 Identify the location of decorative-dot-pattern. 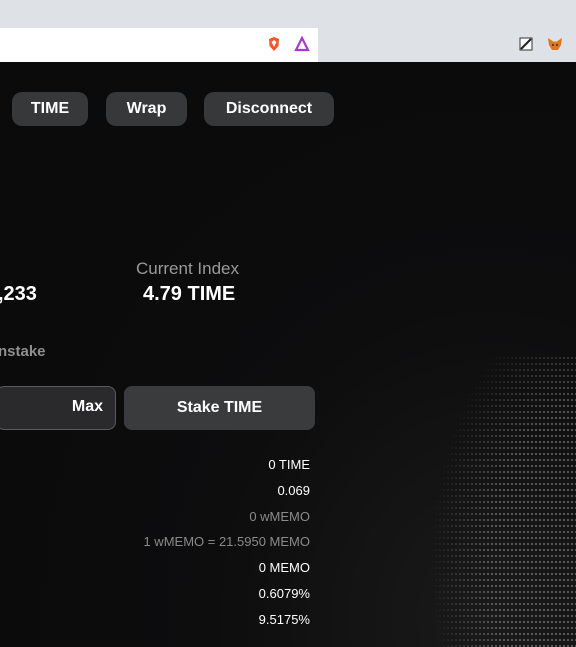
(503, 501).